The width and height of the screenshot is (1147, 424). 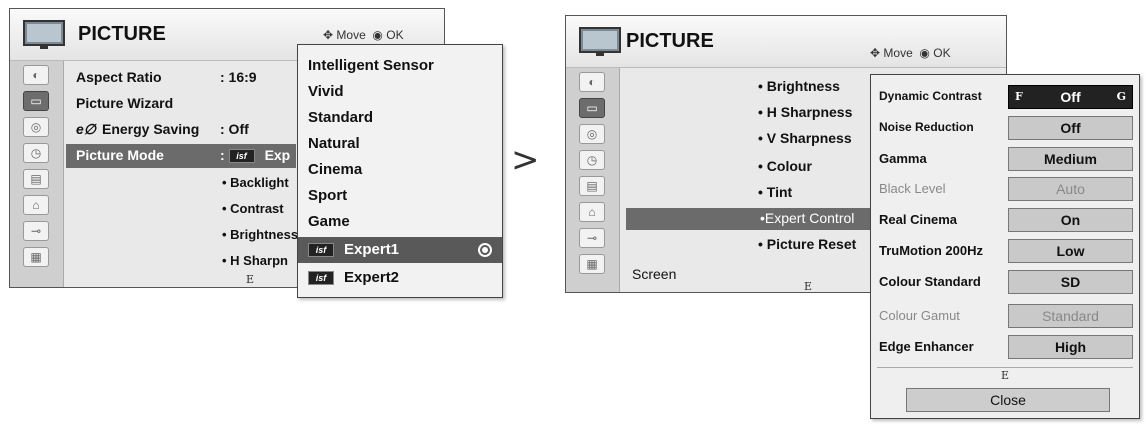 What do you see at coordinates (807, 218) in the screenshot?
I see `menu-item-expert-control: •Expert Control` at bounding box center [807, 218].